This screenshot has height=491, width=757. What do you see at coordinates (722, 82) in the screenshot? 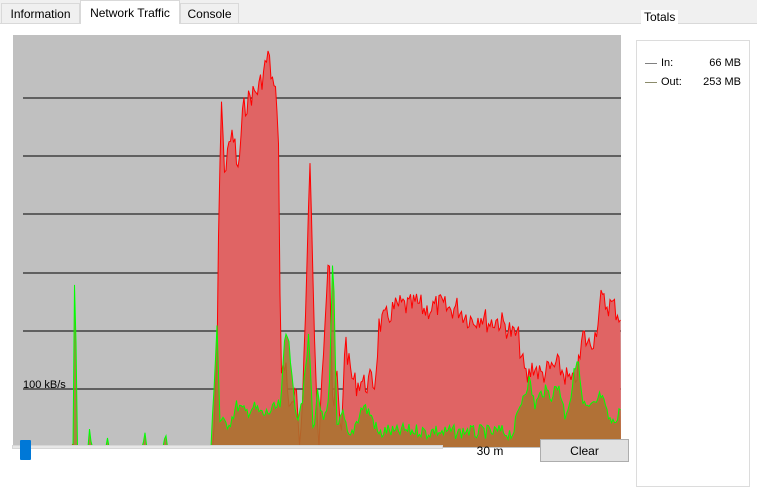
I see `totals-out-value: 253 MB` at bounding box center [722, 82].